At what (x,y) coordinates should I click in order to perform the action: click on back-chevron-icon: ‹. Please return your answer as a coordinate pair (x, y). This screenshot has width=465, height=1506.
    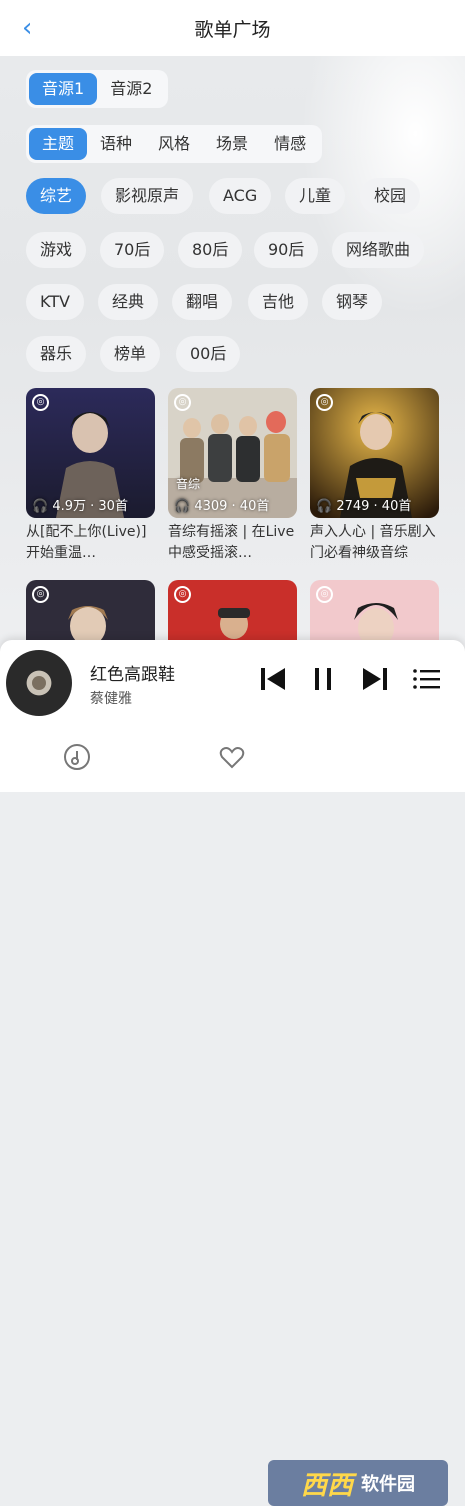
    Looking at the image, I should click on (34, 28).